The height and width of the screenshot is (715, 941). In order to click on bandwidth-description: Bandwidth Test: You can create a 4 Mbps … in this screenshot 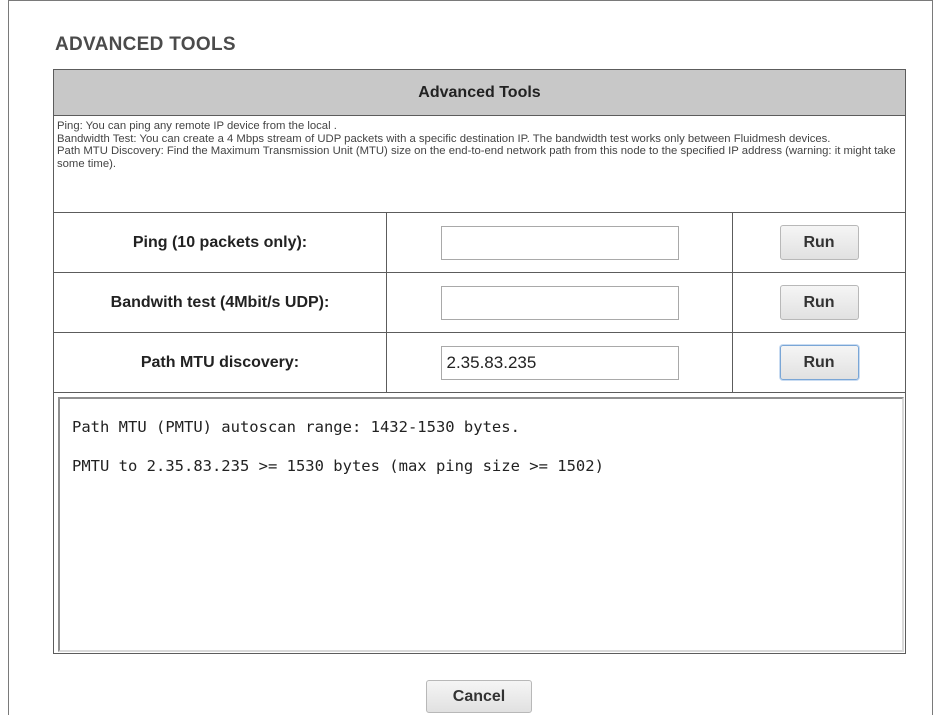, I will do `click(444, 138)`.